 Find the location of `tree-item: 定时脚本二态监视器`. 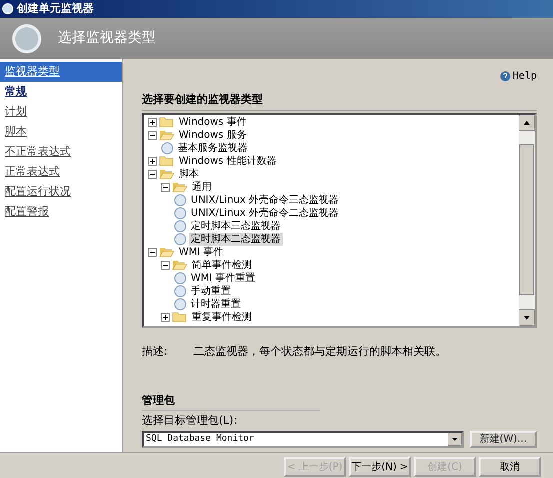

tree-item: 定时脚本二态监视器 is located at coordinates (236, 239).